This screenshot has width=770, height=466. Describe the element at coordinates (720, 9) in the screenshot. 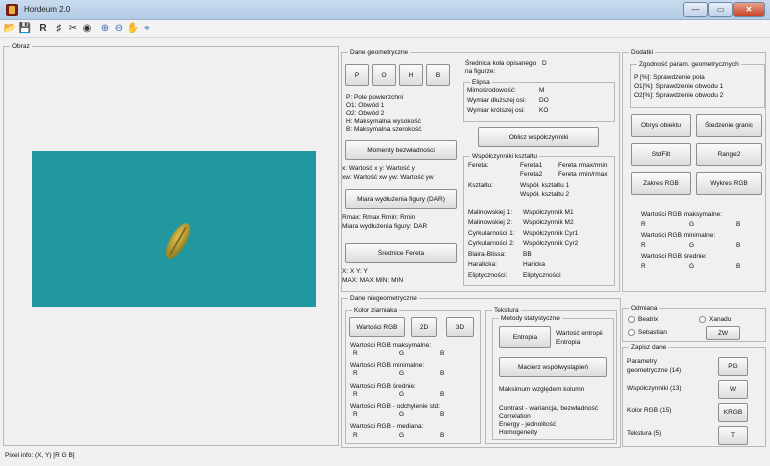

I see `maximize-button: ▭` at that location.